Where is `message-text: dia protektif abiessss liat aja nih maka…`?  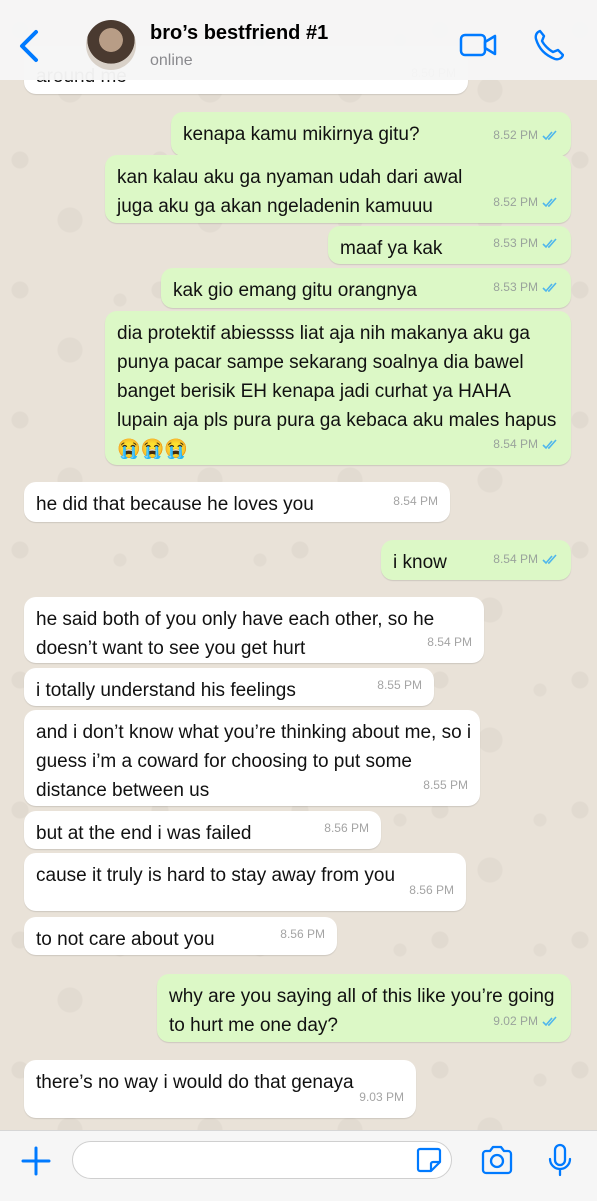 message-text: dia protektif abiessss liat aja nih maka… is located at coordinates (337, 391).